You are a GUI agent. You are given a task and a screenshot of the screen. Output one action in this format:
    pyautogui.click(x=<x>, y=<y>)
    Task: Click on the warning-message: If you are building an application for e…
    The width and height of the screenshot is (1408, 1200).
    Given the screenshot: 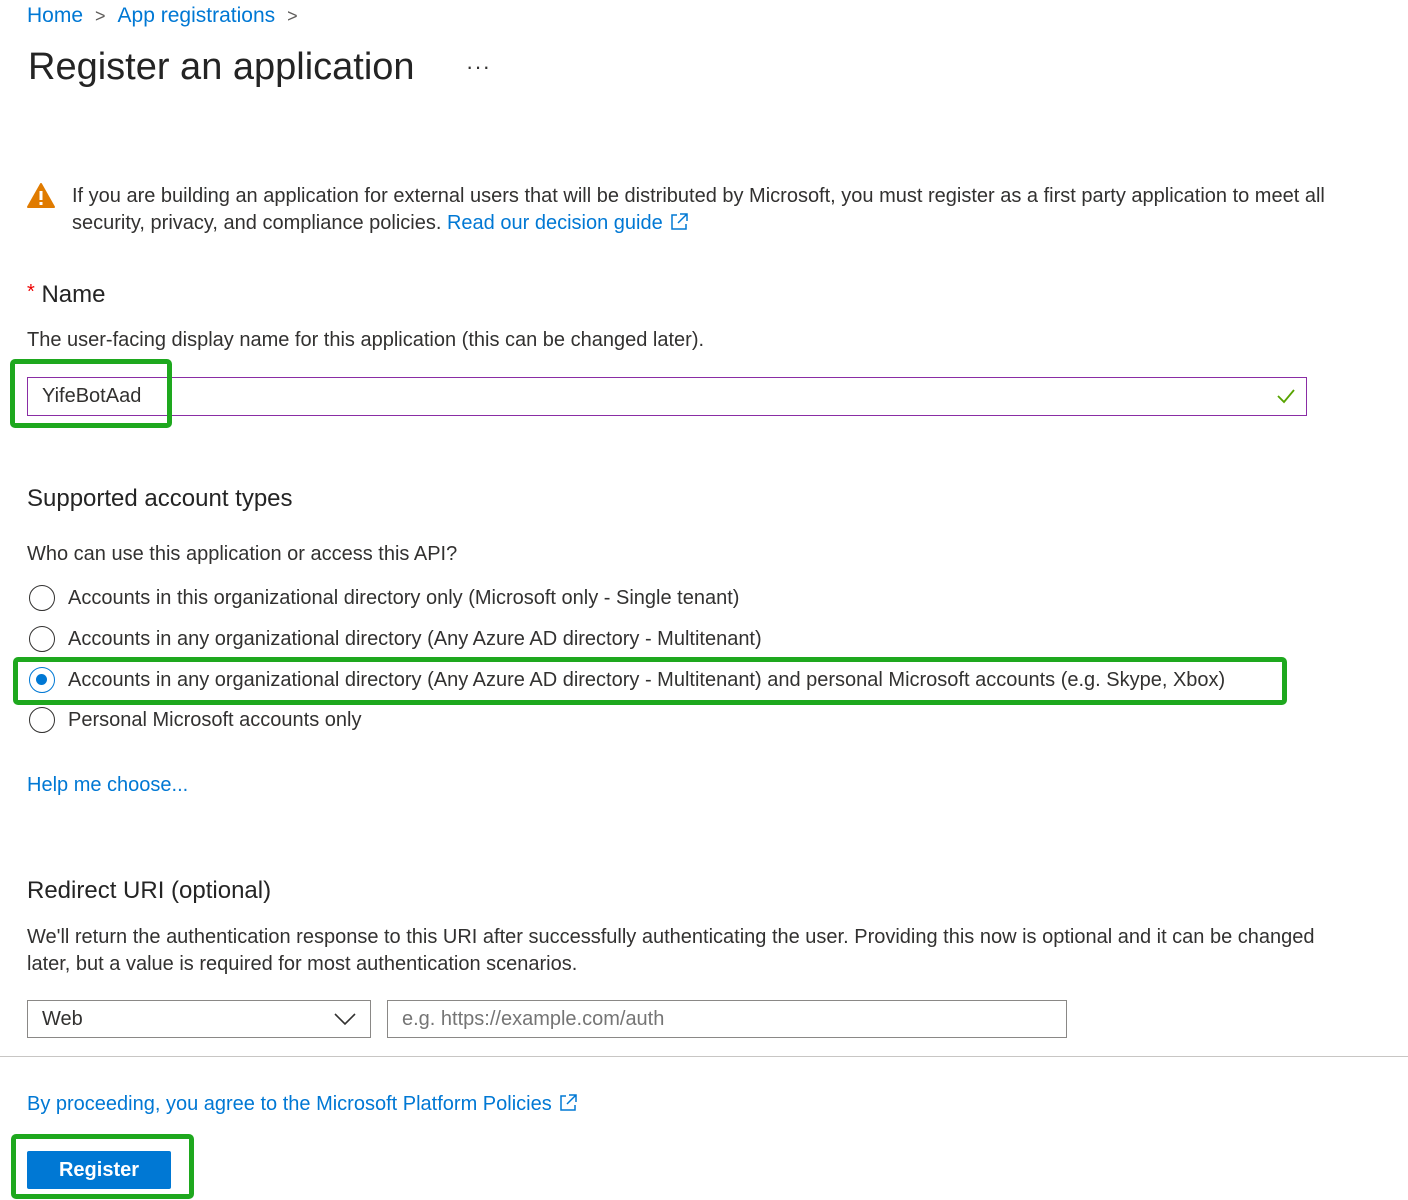 What is the action you would take?
    pyautogui.click(x=702, y=210)
    